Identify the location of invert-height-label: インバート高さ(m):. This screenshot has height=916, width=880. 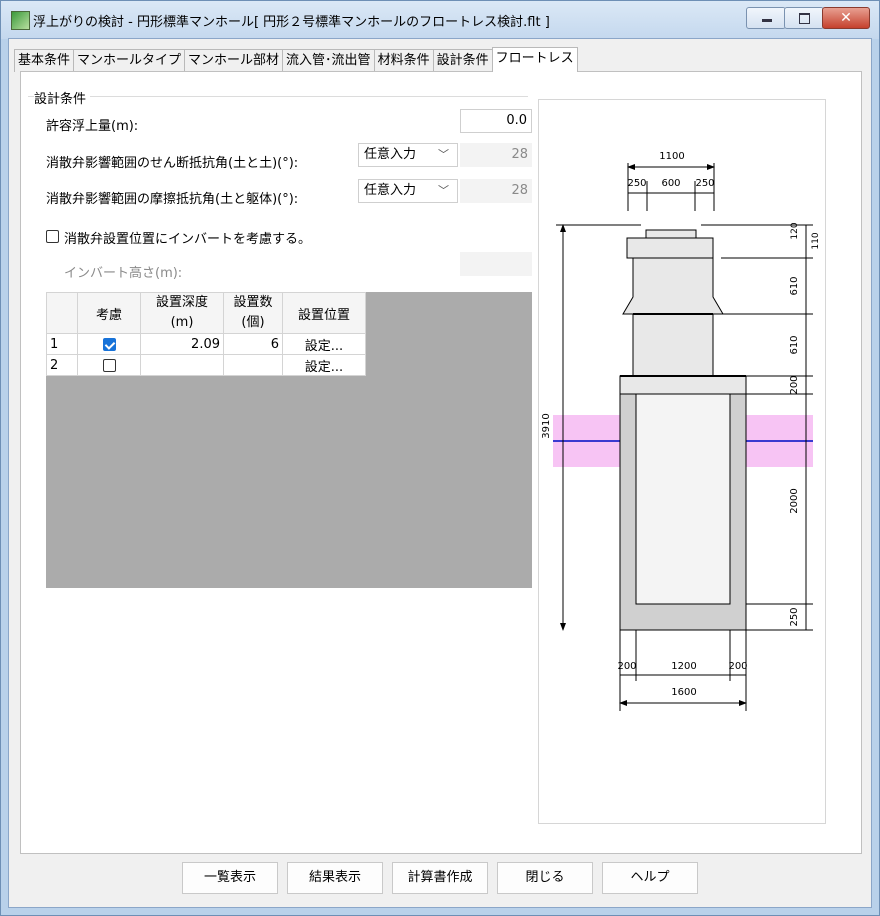
(123, 273).